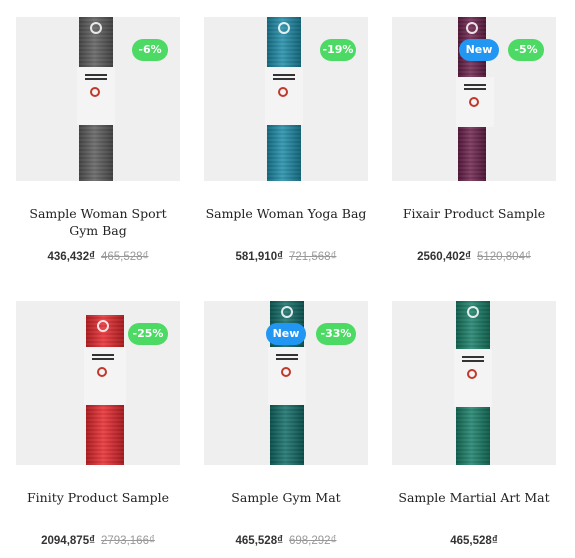 Image resolution: width=575 pixels, height=558 pixels. What do you see at coordinates (286, 257) in the screenshot?
I see `price-row: 581,910₫ 721,568₫` at bounding box center [286, 257].